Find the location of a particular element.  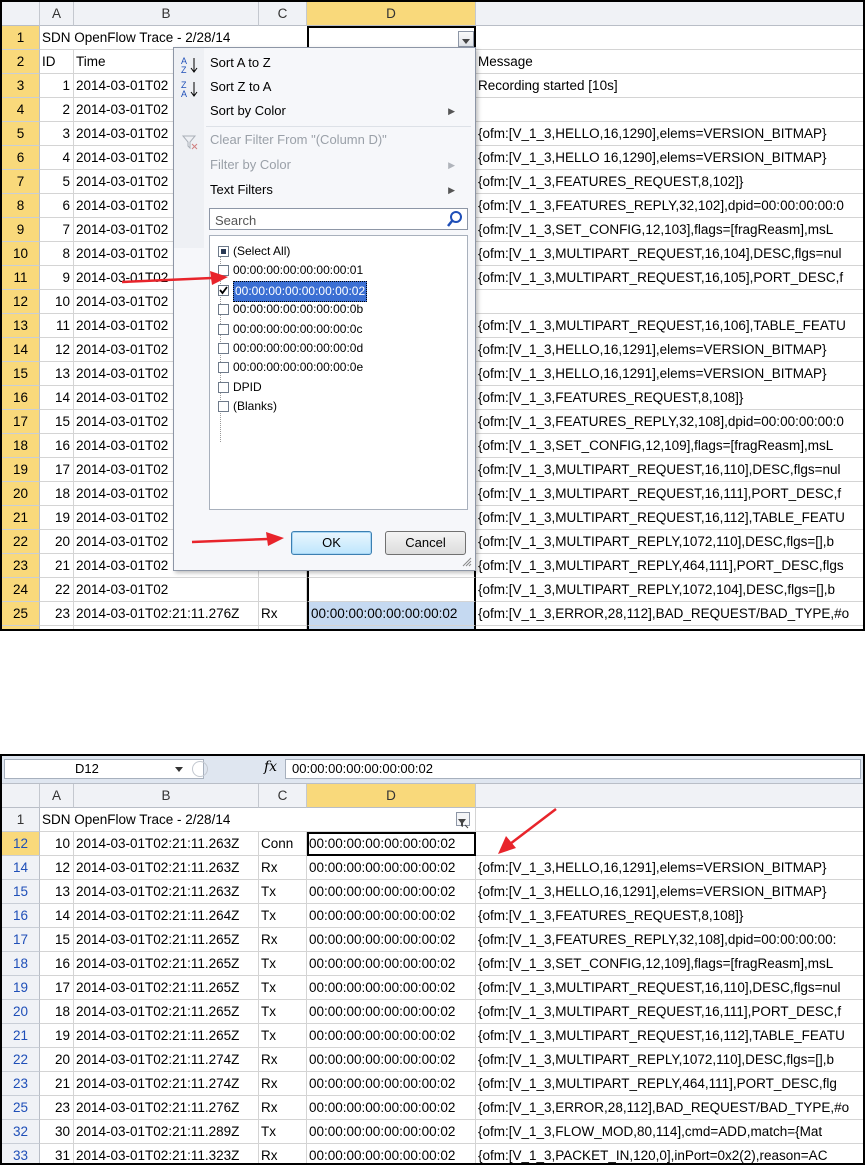

id-cell: 19 is located at coordinates (57, 518).